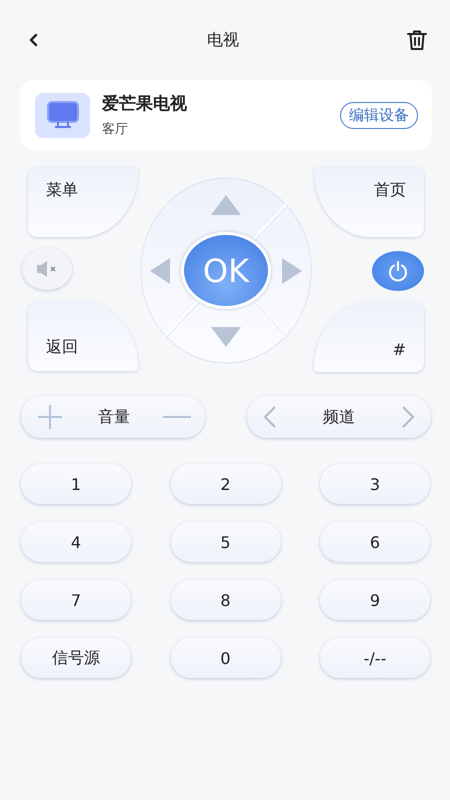 Image resolution: width=450 pixels, height=800 pixels. I want to click on down-button, so click(226, 337).